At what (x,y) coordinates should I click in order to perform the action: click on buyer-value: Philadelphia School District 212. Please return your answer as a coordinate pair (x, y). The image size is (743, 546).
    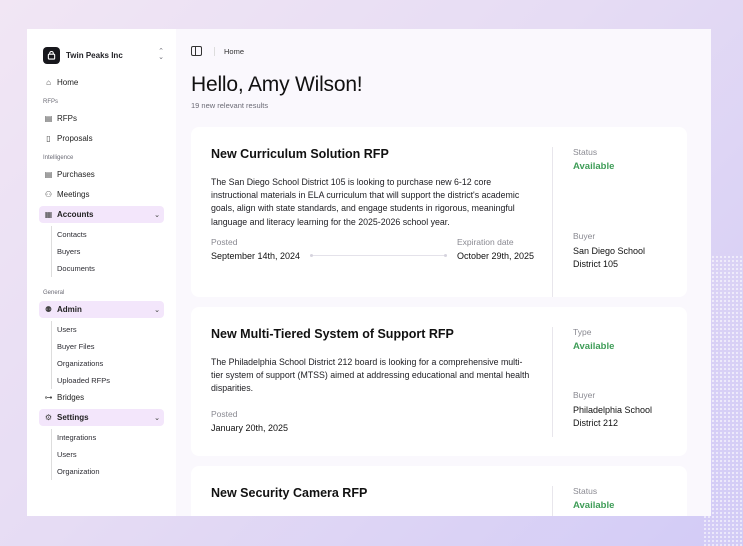
    Looking at the image, I should click on (620, 417).